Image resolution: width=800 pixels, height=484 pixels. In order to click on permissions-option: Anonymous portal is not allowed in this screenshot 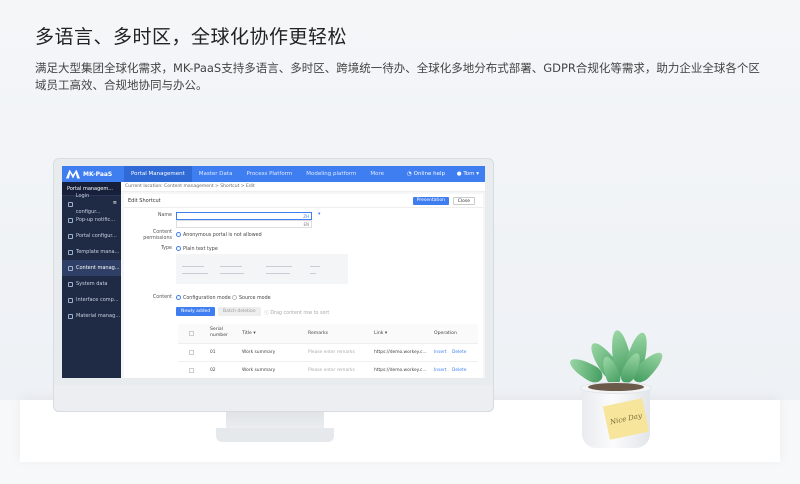, I will do `click(219, 235)`.